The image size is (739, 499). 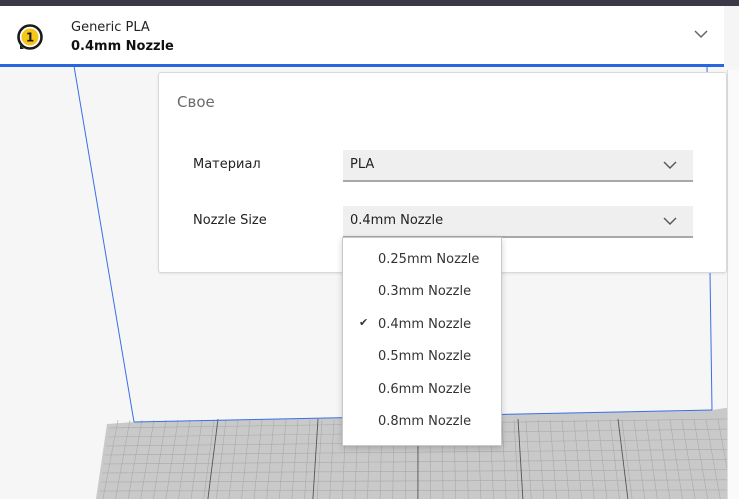 I want to click on nozzle-option: 0.8mm Nozzle, so click(x=422, y=422).